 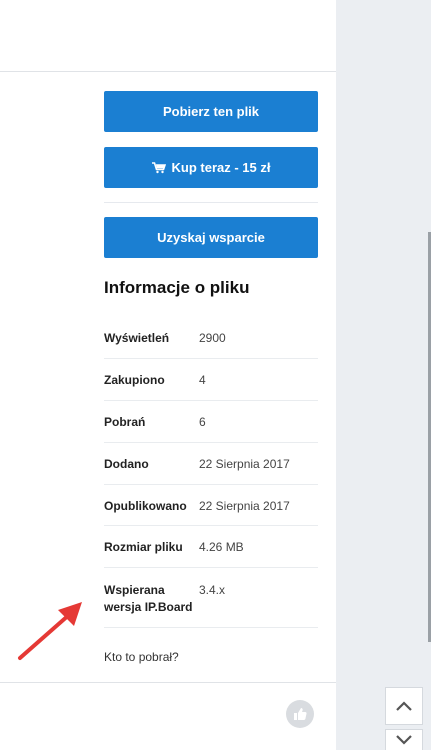 What do you see at coordinates (126, 464) in the screenshot?
I see `info-key: Dodano` at bounding box center [126, 464].